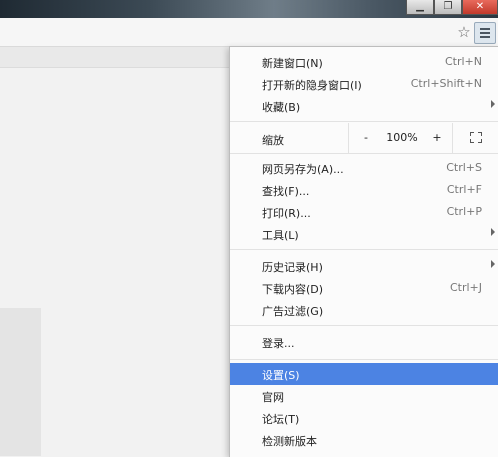 The height and width of the screenshot is (457, 498). What do you see at coordinates (364, 396) in the screenshot?
I see `menu-item-official-site: 官网` at bounding box center [364, 396].